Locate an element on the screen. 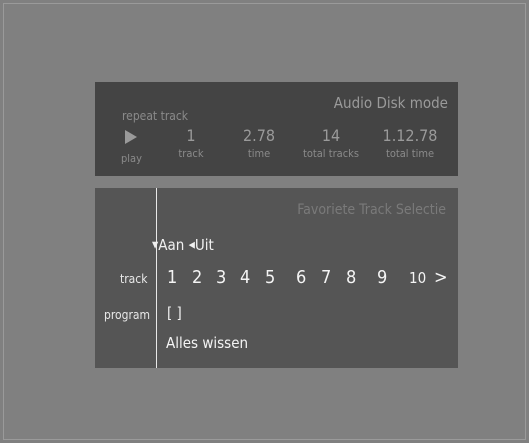 This screenshot has width=529, height=443. on-off-toggle: ▼Aan ◀Uit is located at coordinates (183, 245).